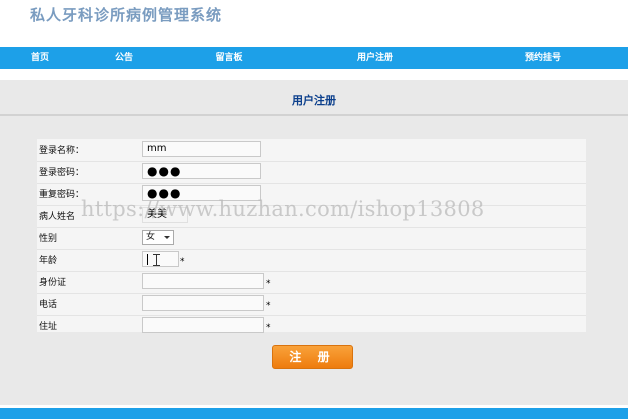 The height and width of the screenshot is (419, 628). I want to click on form-row-login-name: 登录名称： mm, so click(311, 150).